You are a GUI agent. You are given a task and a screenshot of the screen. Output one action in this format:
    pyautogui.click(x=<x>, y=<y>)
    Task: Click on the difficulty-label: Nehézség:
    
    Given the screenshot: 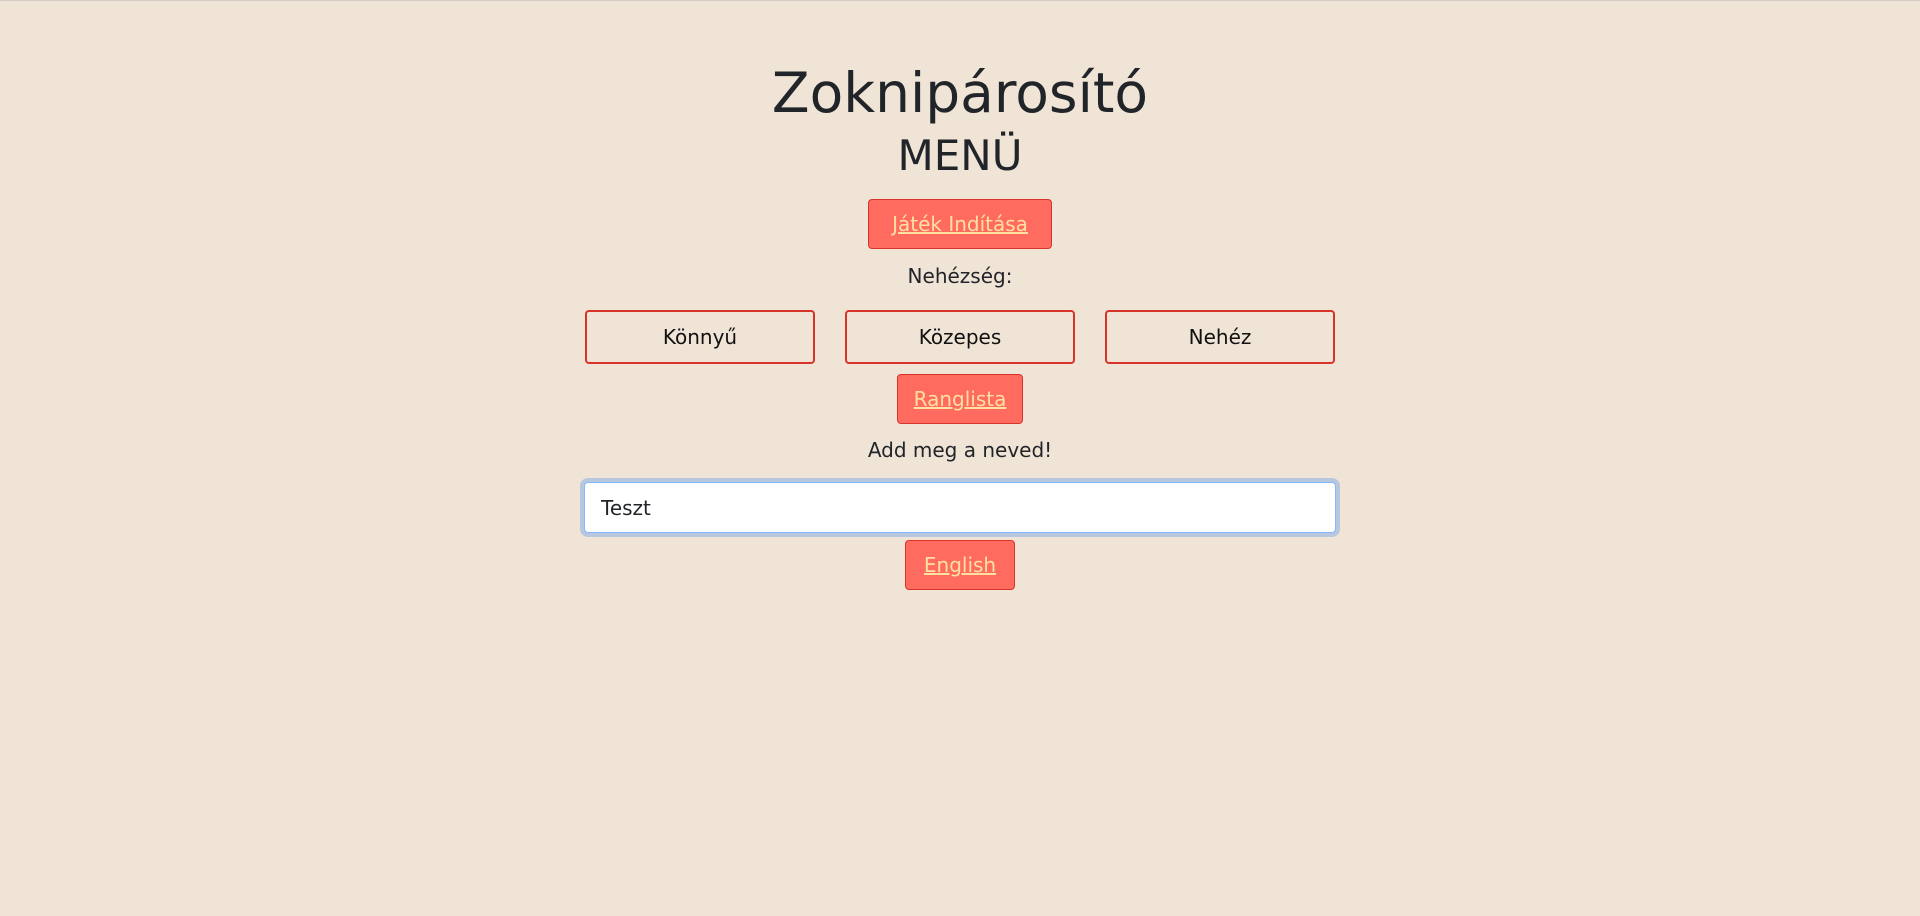 What is the action you would take?
    pyautogui.click(x=960, y=276)
    